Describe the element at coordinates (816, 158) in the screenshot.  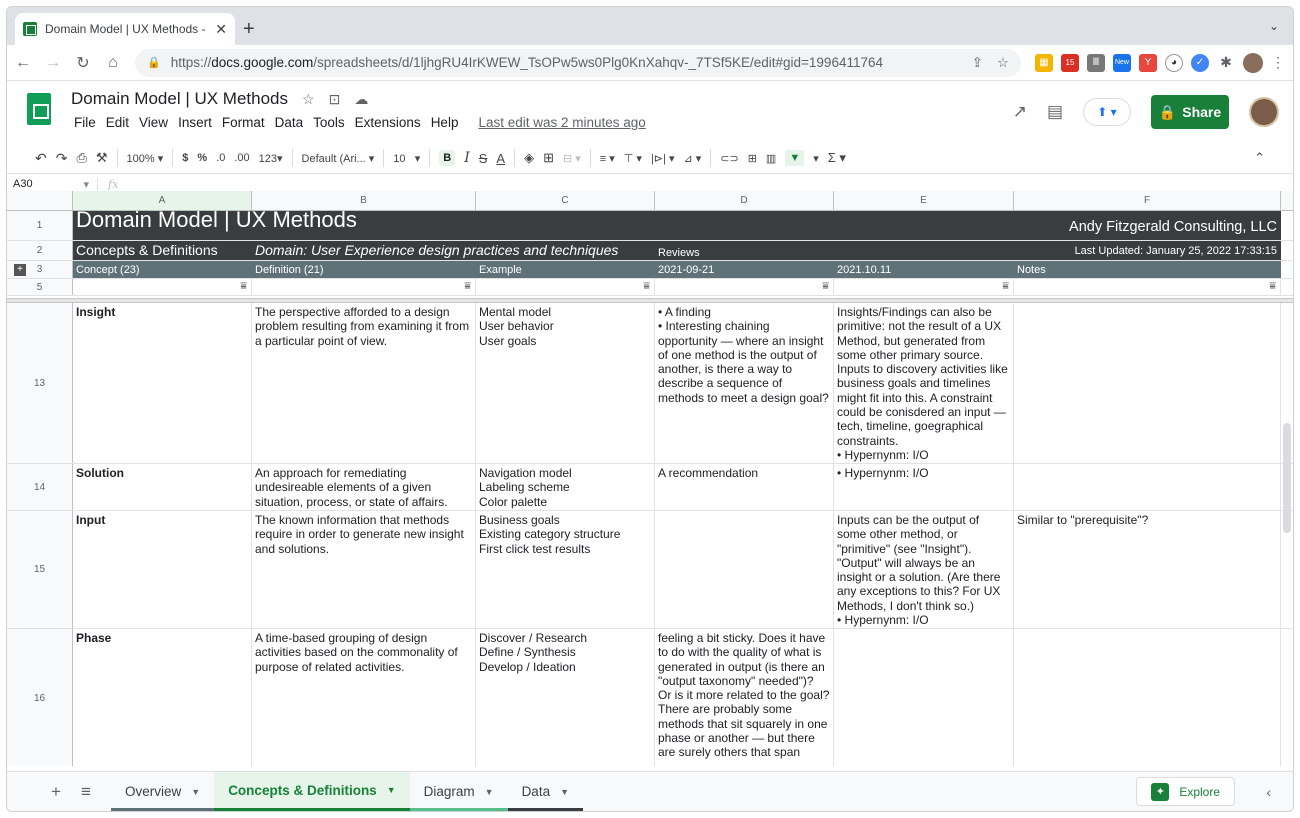
I see `filter-views-dropdown-icon: ▾` at that location.